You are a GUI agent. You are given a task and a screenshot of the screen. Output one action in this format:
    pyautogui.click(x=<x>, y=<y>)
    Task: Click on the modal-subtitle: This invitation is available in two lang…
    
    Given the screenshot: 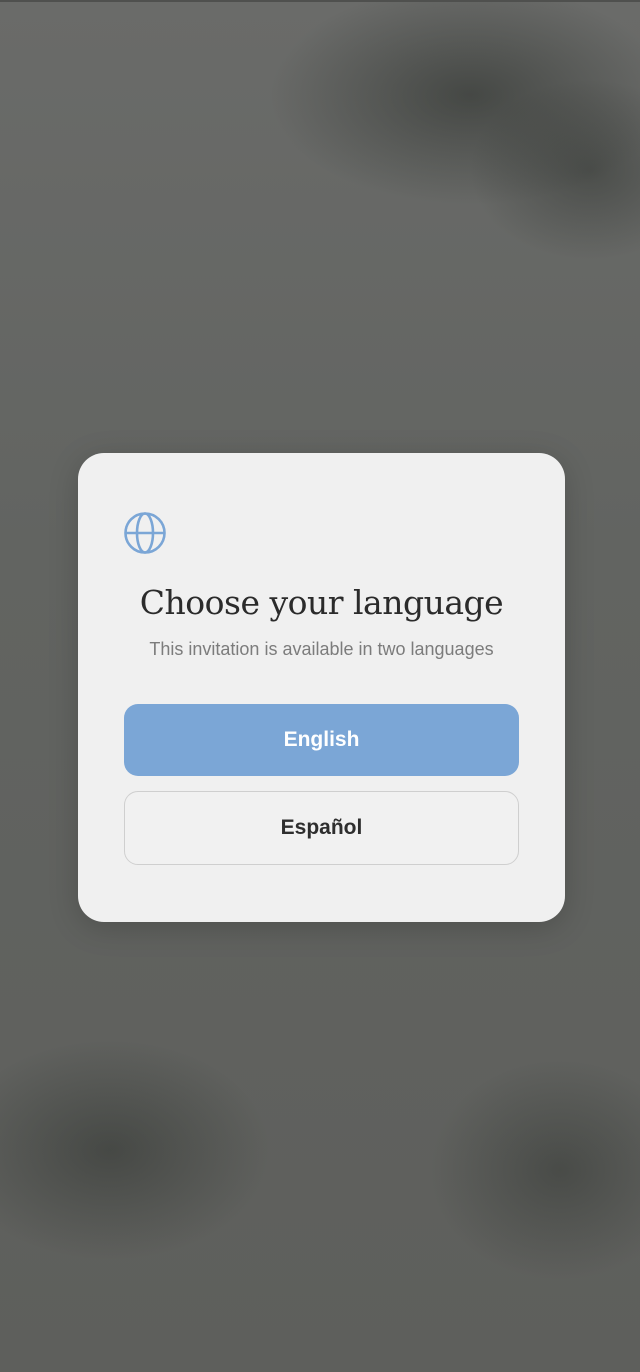 What is the action you would take?
    pyautogui.click(x=321, y=649)
    